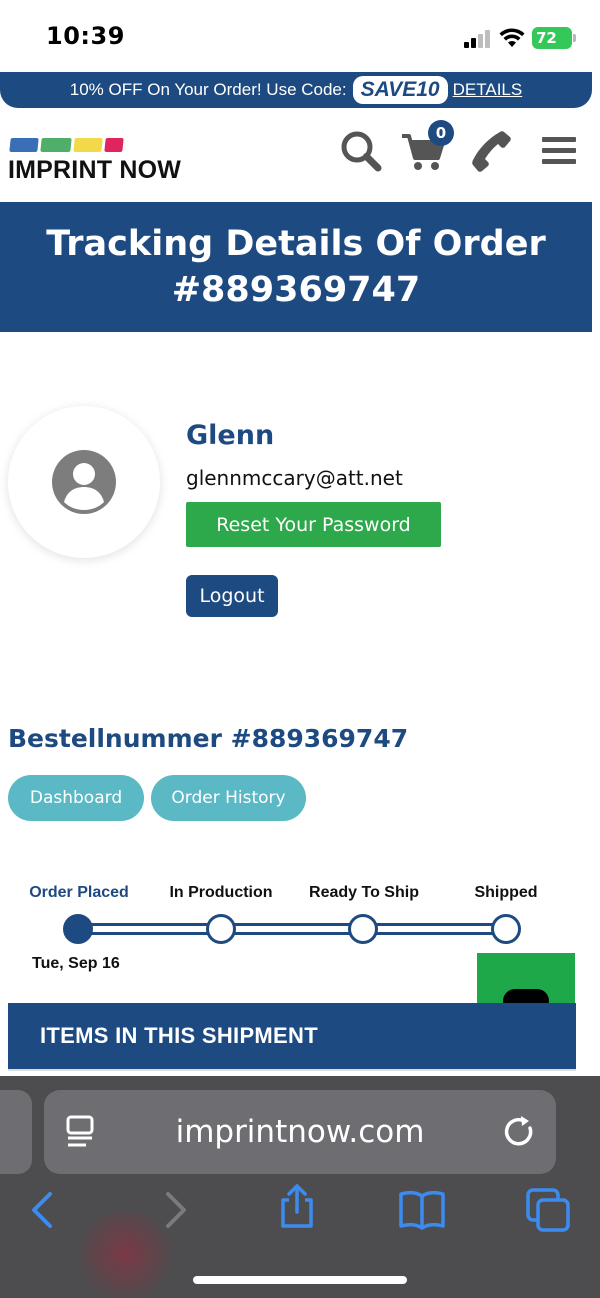 The width and height of the screenshot is (600, 1298). Describe the element at coordinates (506, 892) in the screenshot. I see `step-label-shipped: Shipped` at that location.